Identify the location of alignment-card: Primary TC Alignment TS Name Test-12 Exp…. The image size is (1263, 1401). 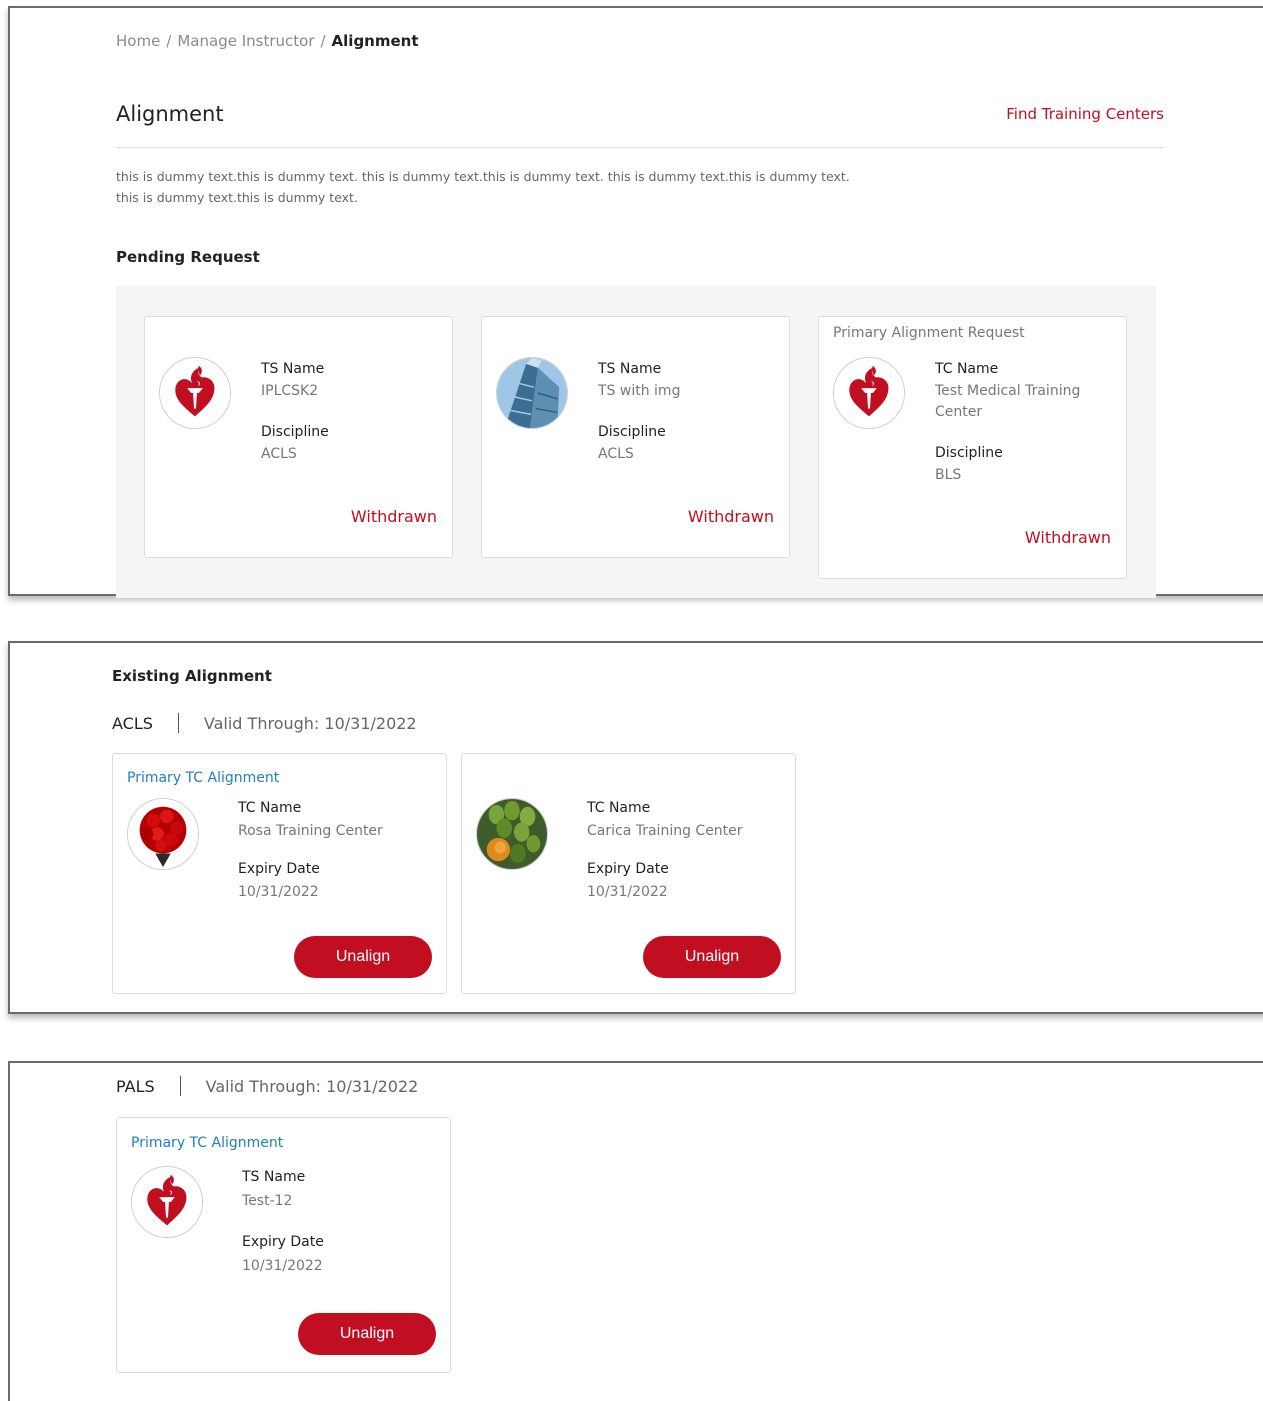
(283, 1245).